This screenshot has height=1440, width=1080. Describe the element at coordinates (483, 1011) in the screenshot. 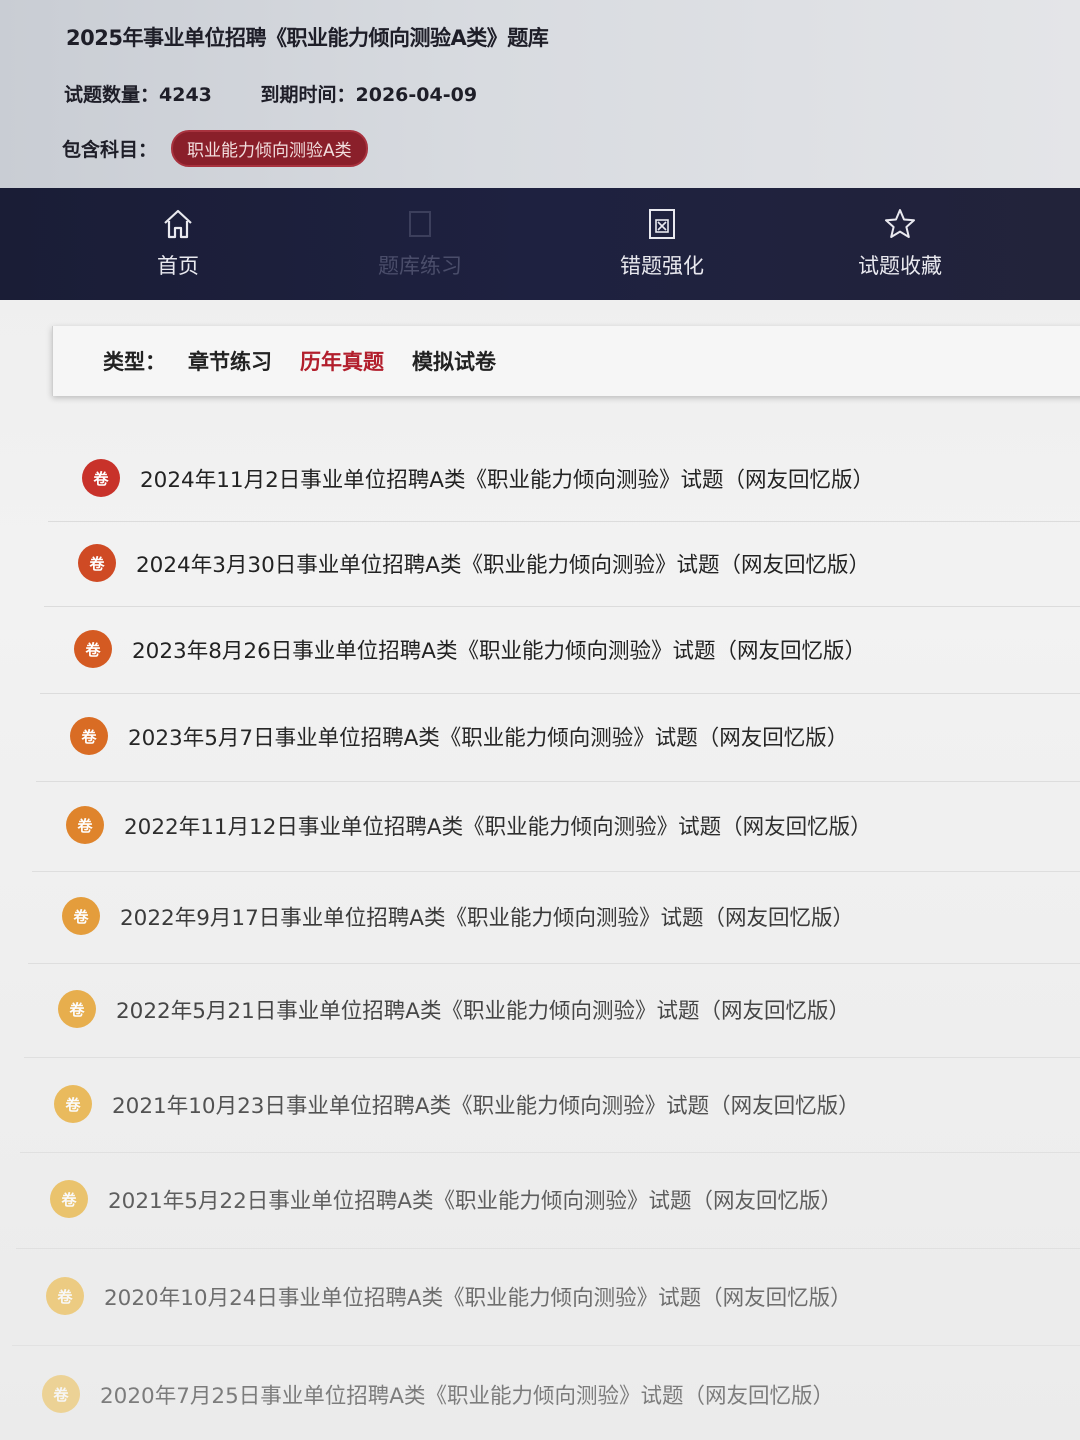

I see `paper-title: 2022年5月21日事业单位招聘A类《职业能力倾向测验》试题（网友回忆版）` at that location.